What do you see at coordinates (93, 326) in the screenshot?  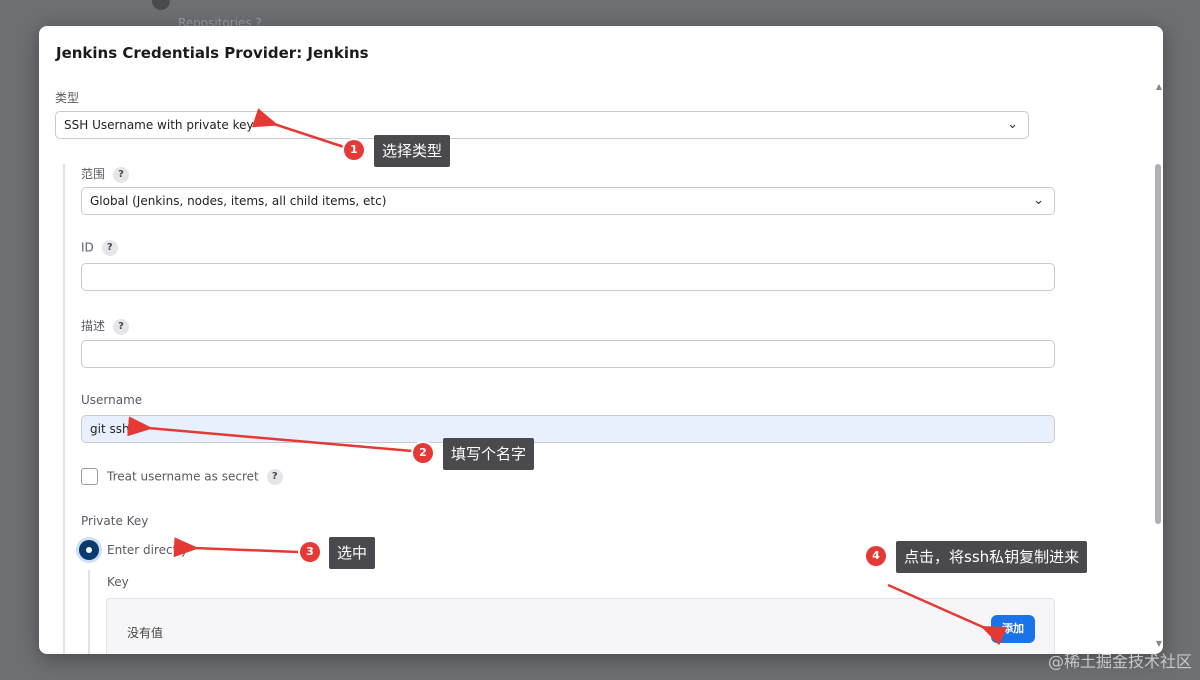 I see `description-label-text: 描述` at bounding box center [93, 326].